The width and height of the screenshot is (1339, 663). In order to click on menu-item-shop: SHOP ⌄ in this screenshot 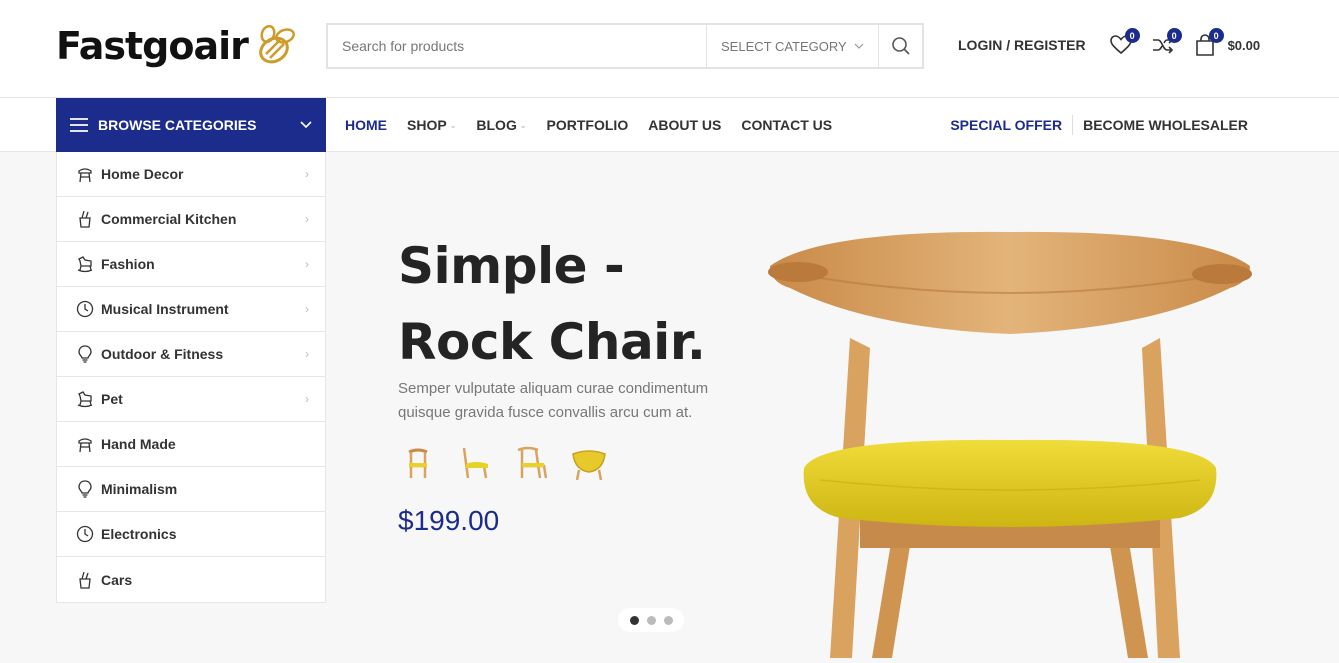, I will do `click(431, 125)`.